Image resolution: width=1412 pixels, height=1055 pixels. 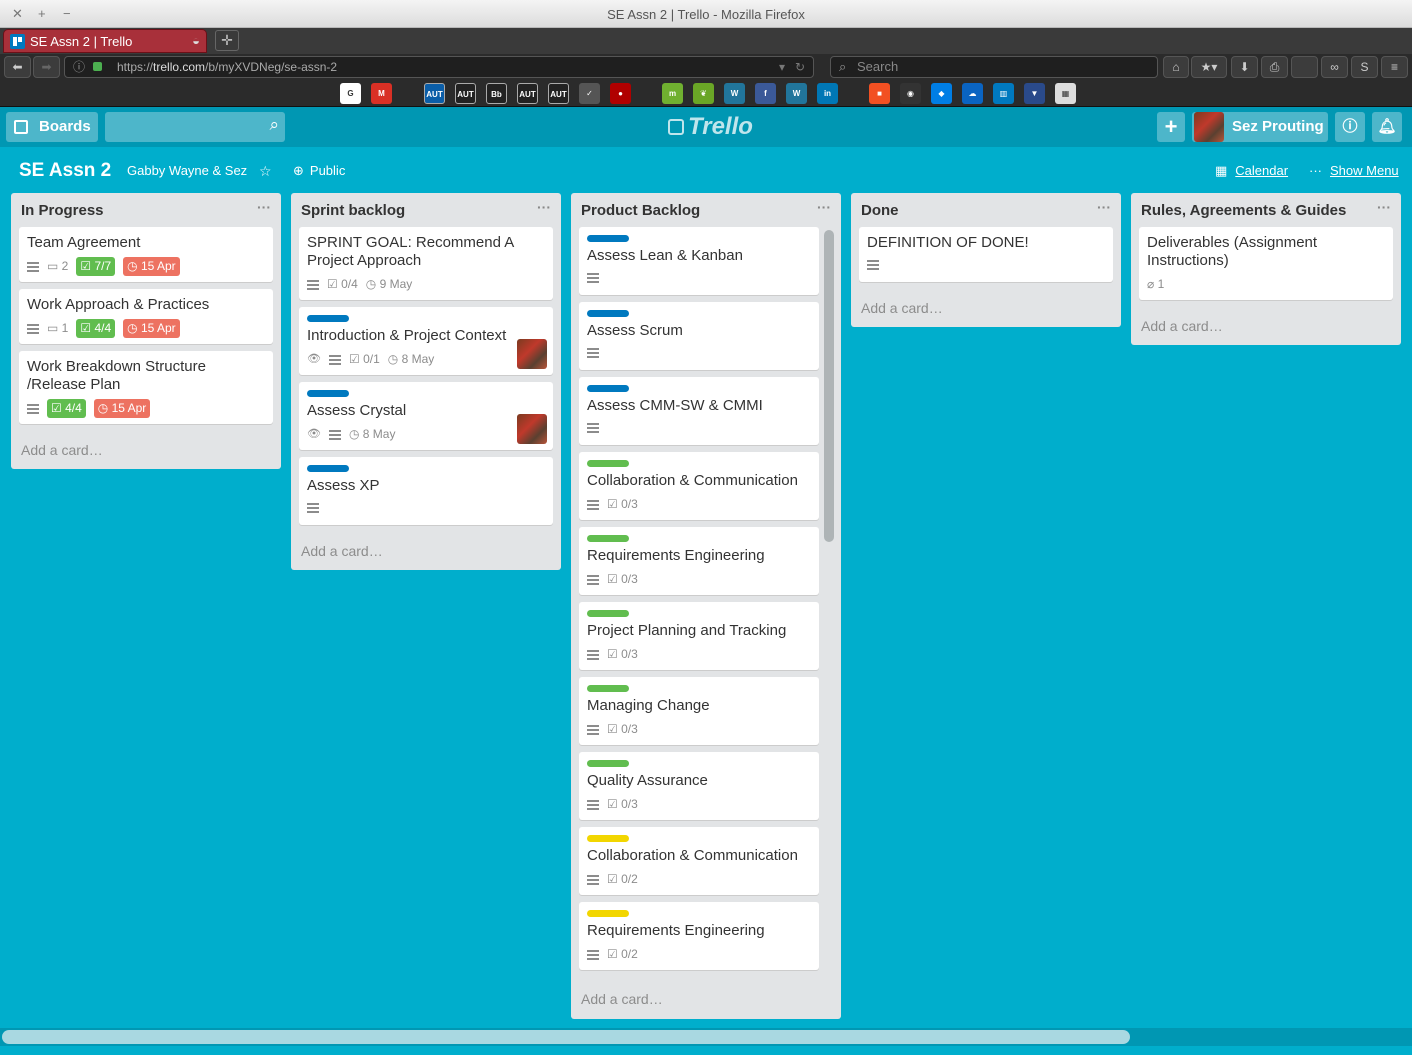 What do you see at coordinates (765, 93) in the screenshot?
I see `facebook-bookmark-icon: f` at bounding box center [765, 93].